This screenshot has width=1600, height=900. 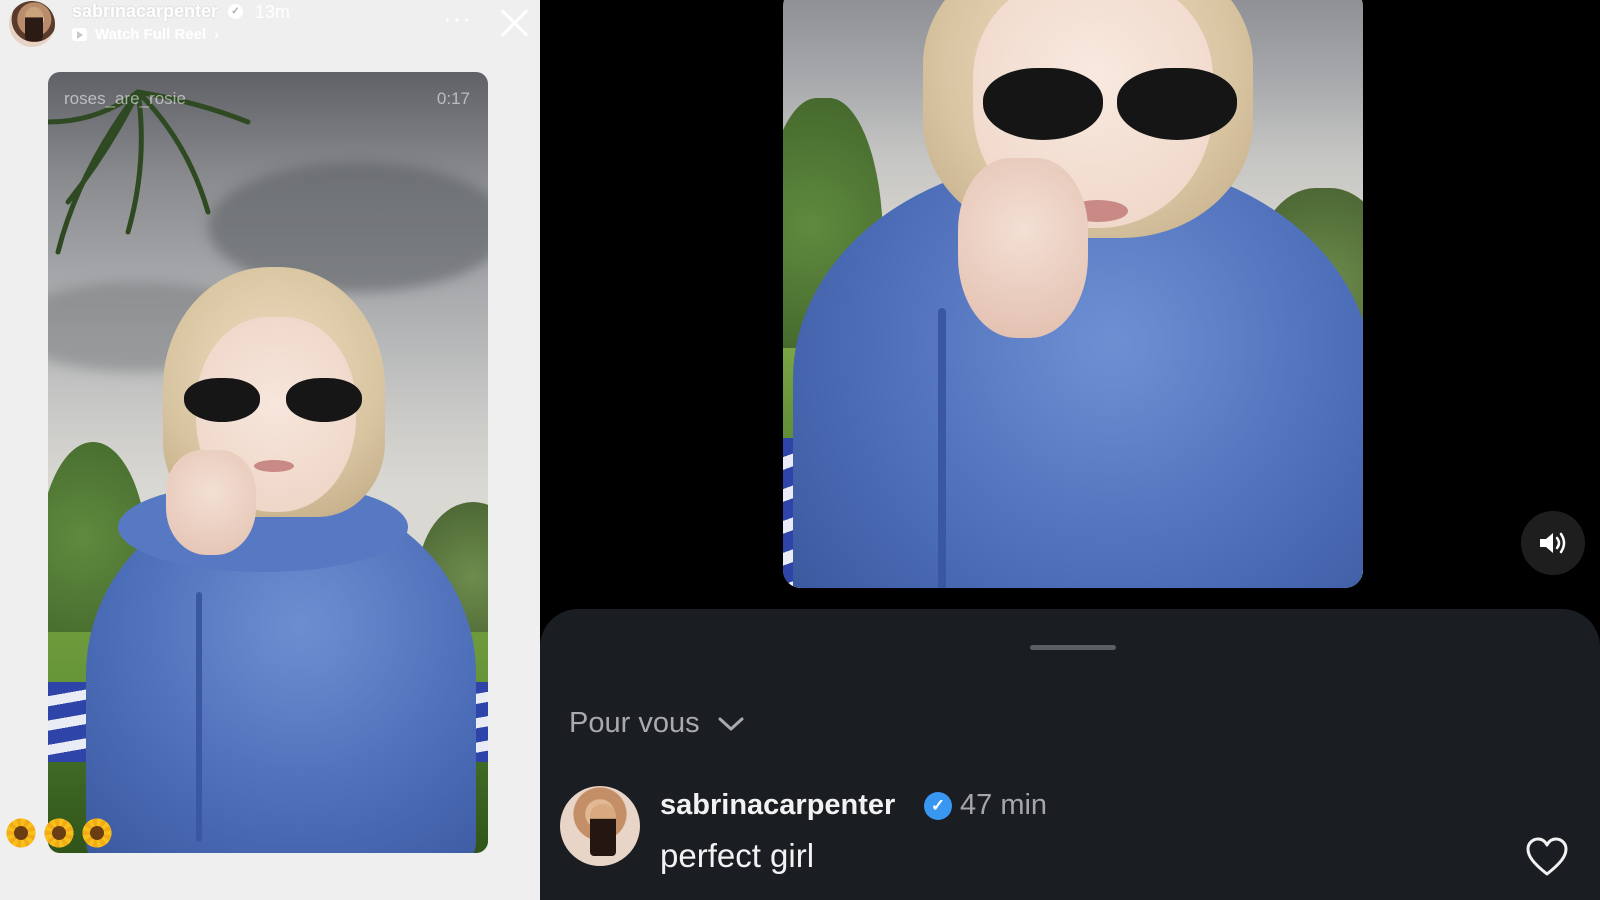 I want to click on watch-full-reel-label: Watch Full Reel, so click(x=151, y=34).